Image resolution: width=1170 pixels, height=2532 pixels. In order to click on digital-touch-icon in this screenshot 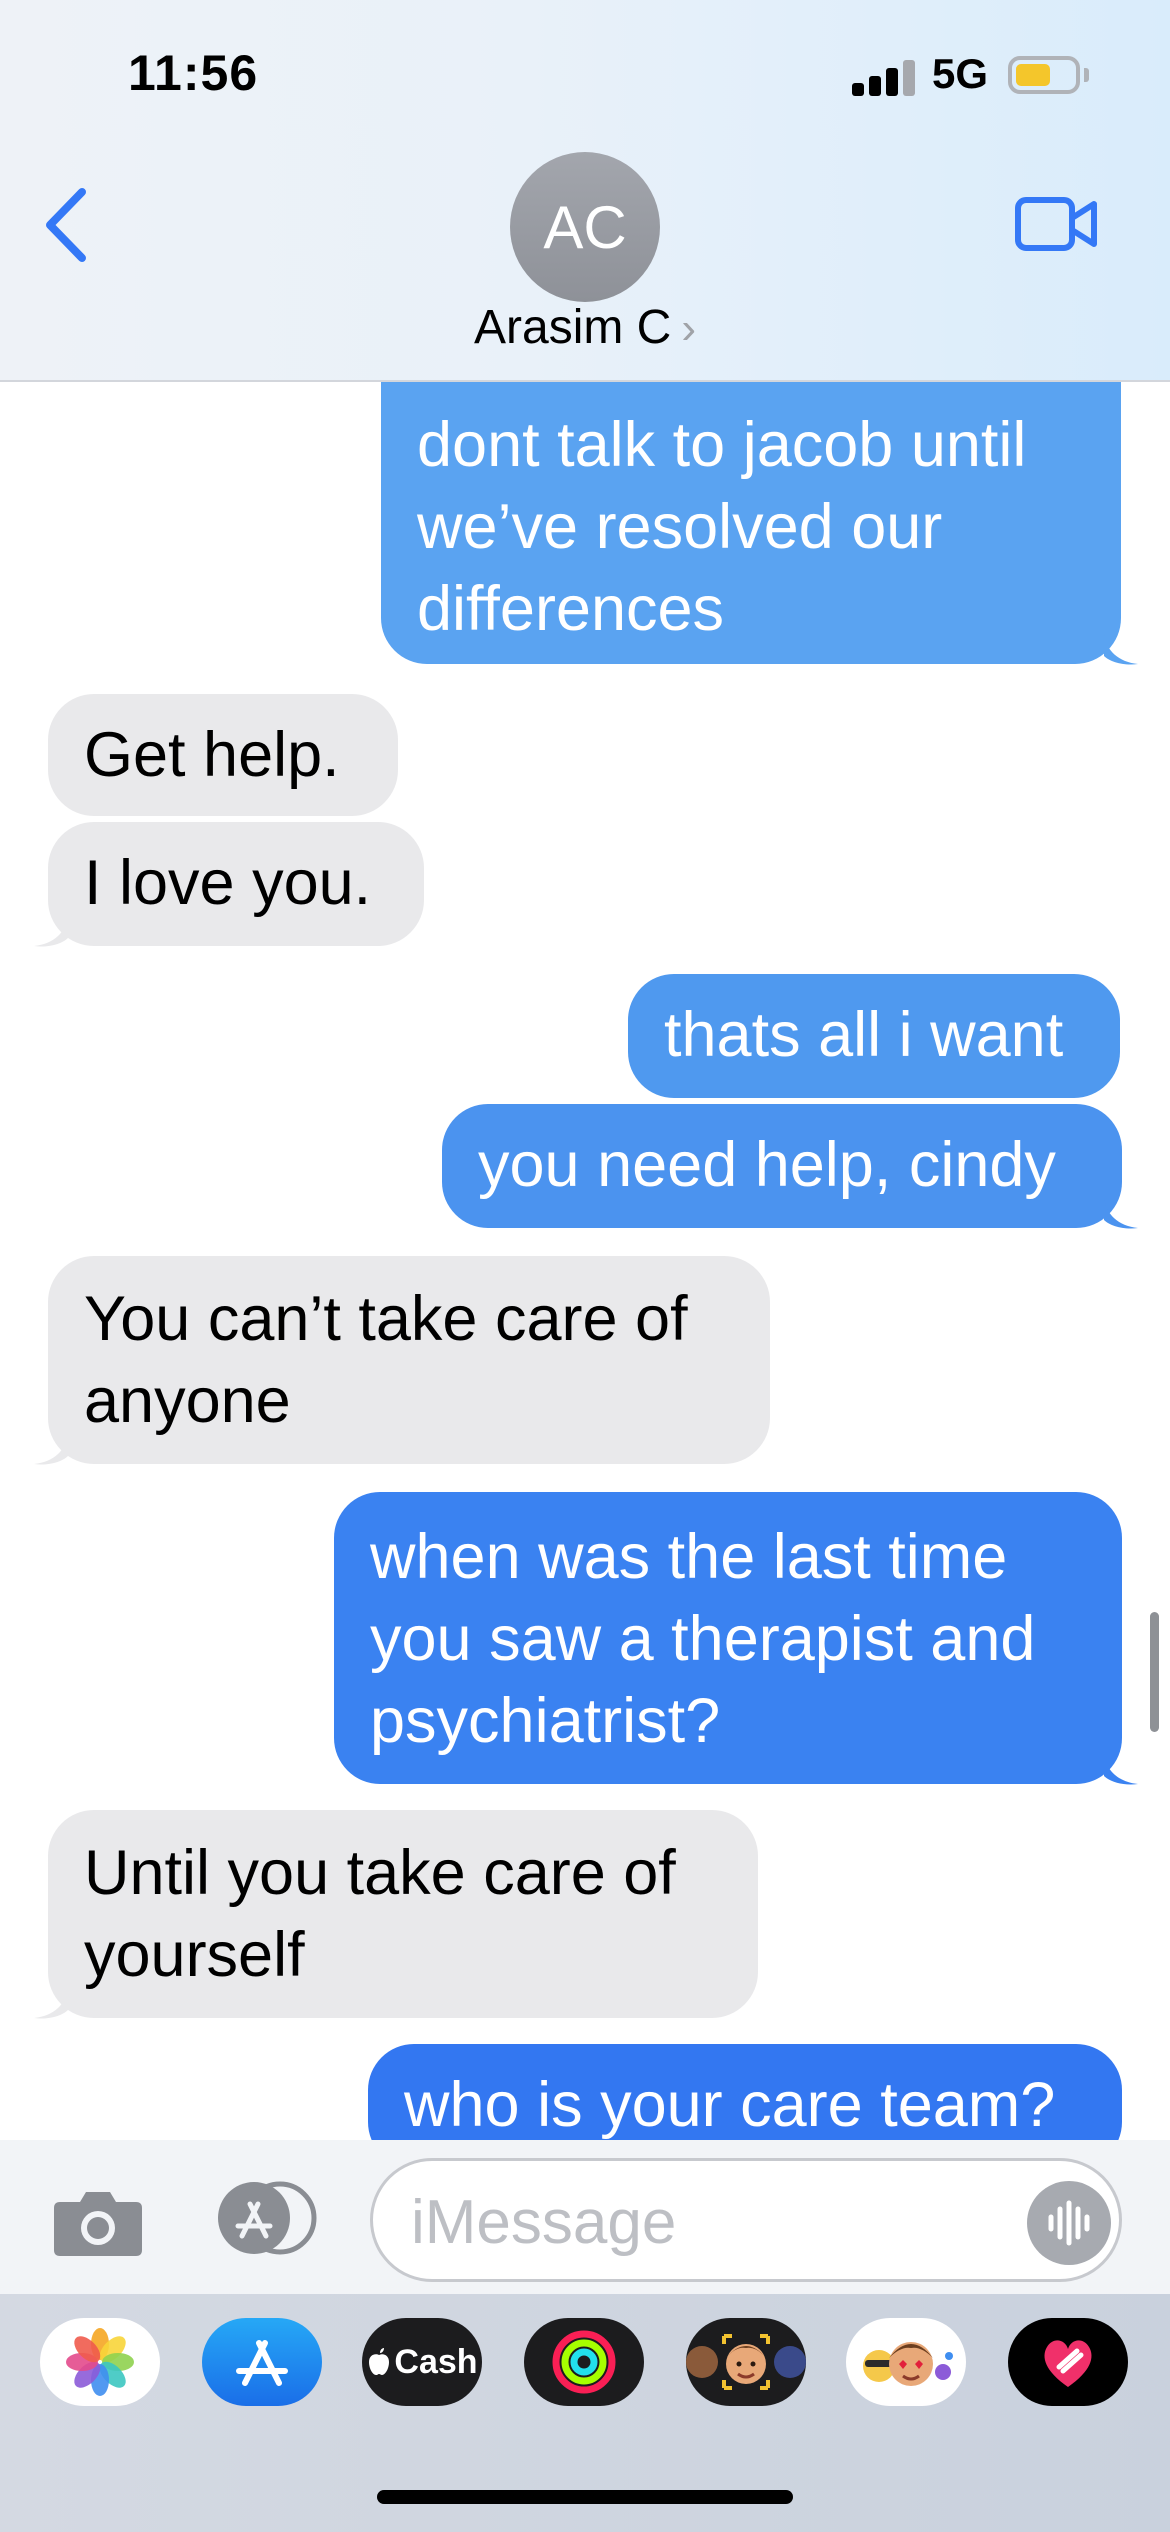, I will do `click(1068, 2363)`.